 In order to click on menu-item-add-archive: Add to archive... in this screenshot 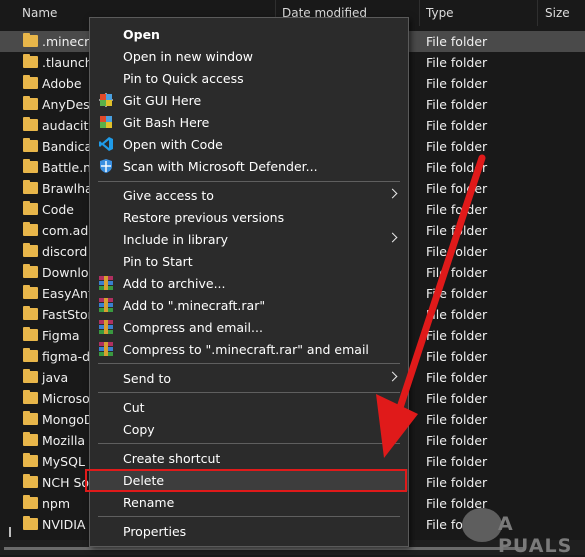, I will do `click(249, 283)`.